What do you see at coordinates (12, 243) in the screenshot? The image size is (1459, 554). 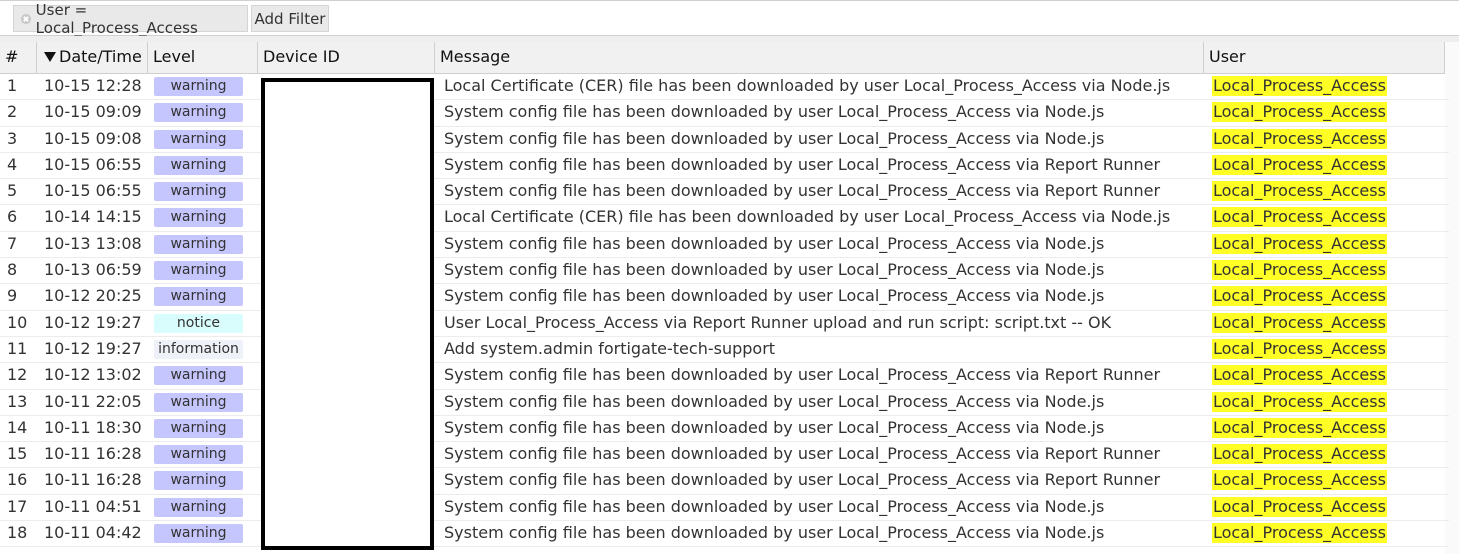 I see `row-number: 7` at bounding box center [12, 243].